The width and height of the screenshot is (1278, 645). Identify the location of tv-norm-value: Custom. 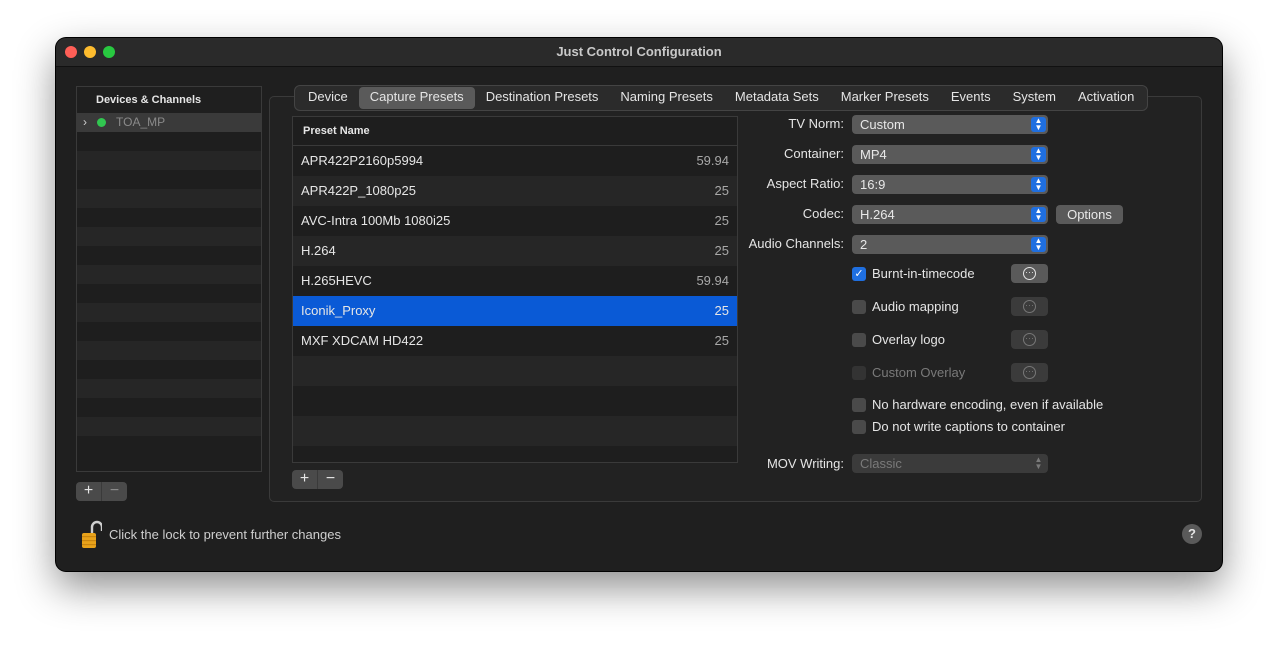
(882, 124).